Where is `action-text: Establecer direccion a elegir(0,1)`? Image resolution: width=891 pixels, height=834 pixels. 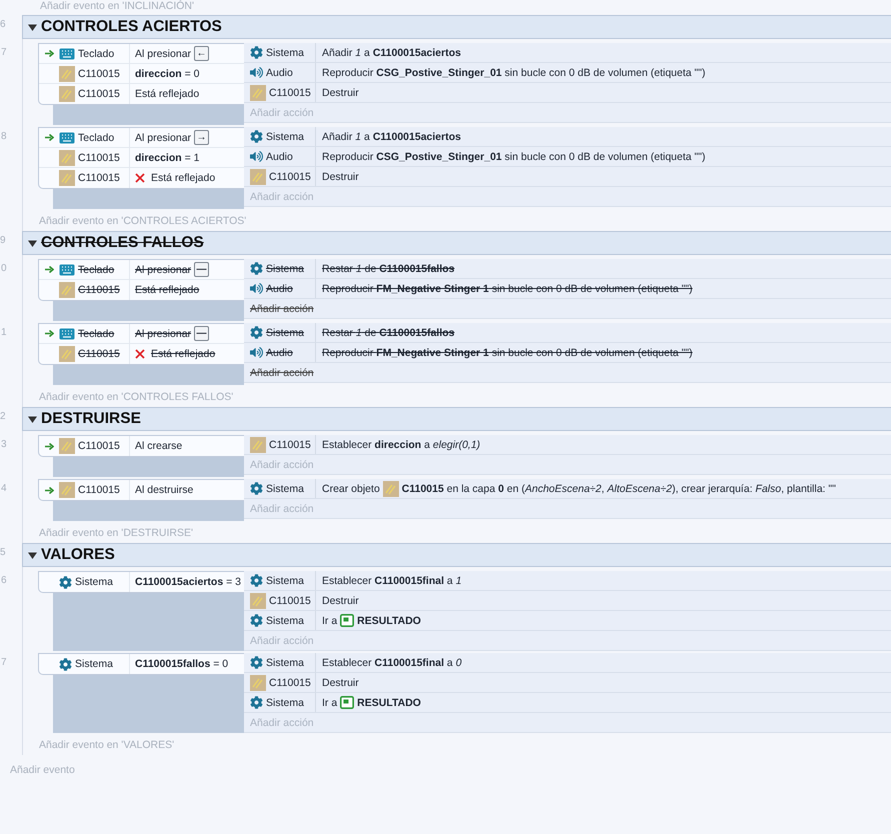
action-text: Establecer direccion a elegir(0,1) is located at coordinates (401, 444).